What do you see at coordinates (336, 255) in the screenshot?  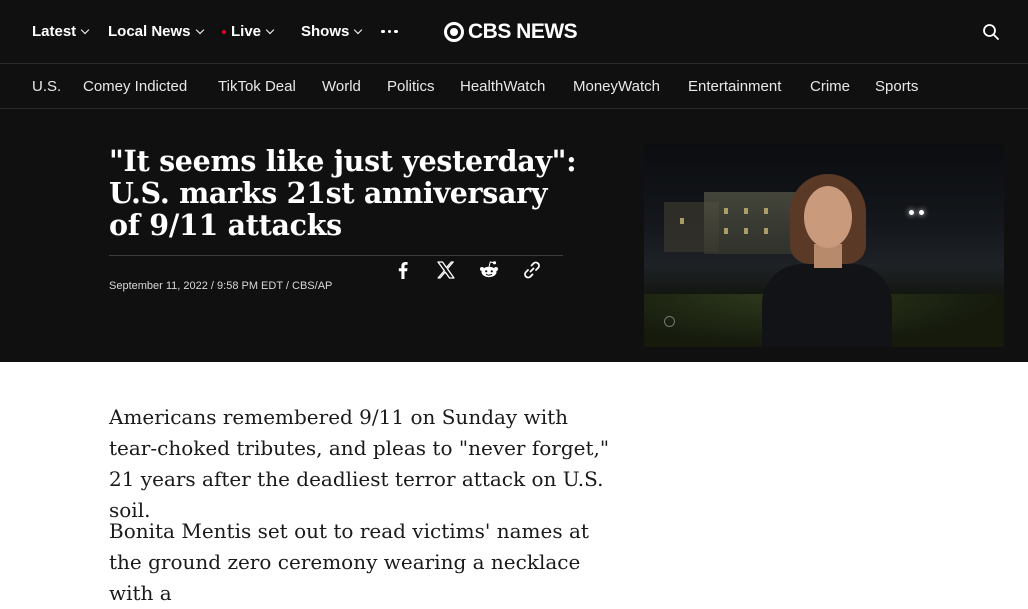 I see `hero-divider` at bounding box center [336, 255].